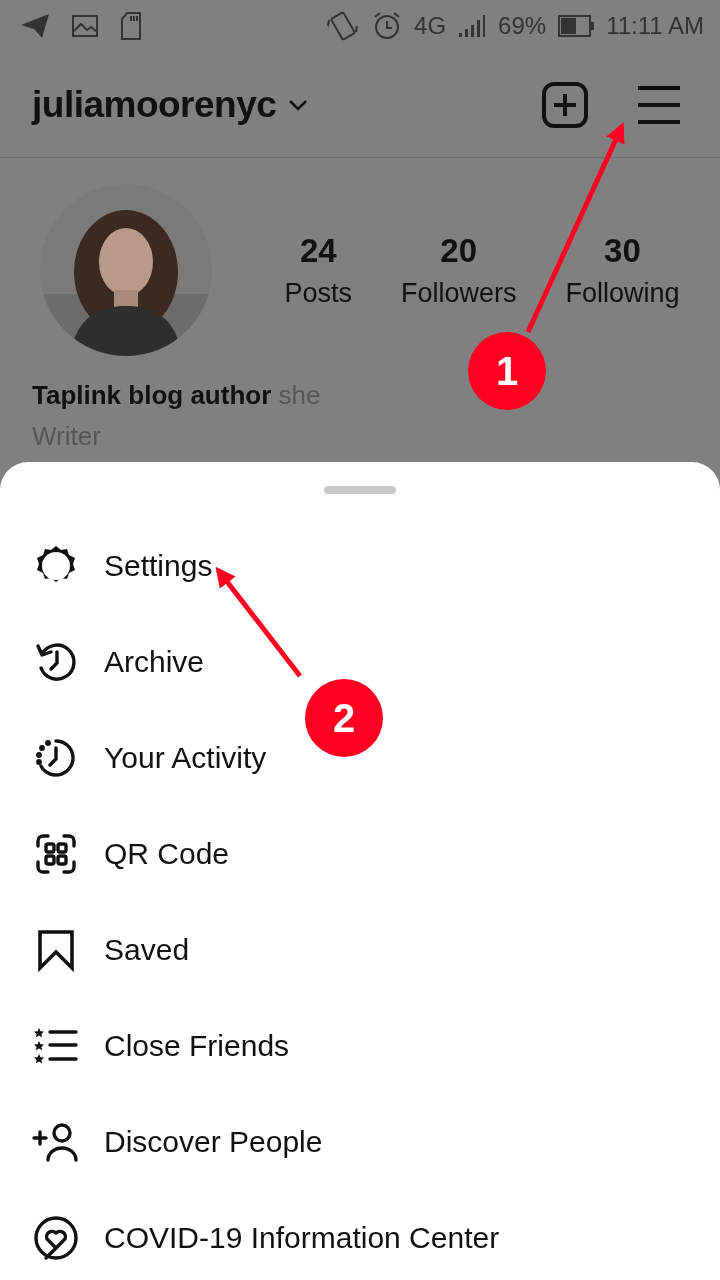  What do you see at coordinates (622, 250) in the screenshot?
I see `stat-count: 30` at bounding box center [622, 250].